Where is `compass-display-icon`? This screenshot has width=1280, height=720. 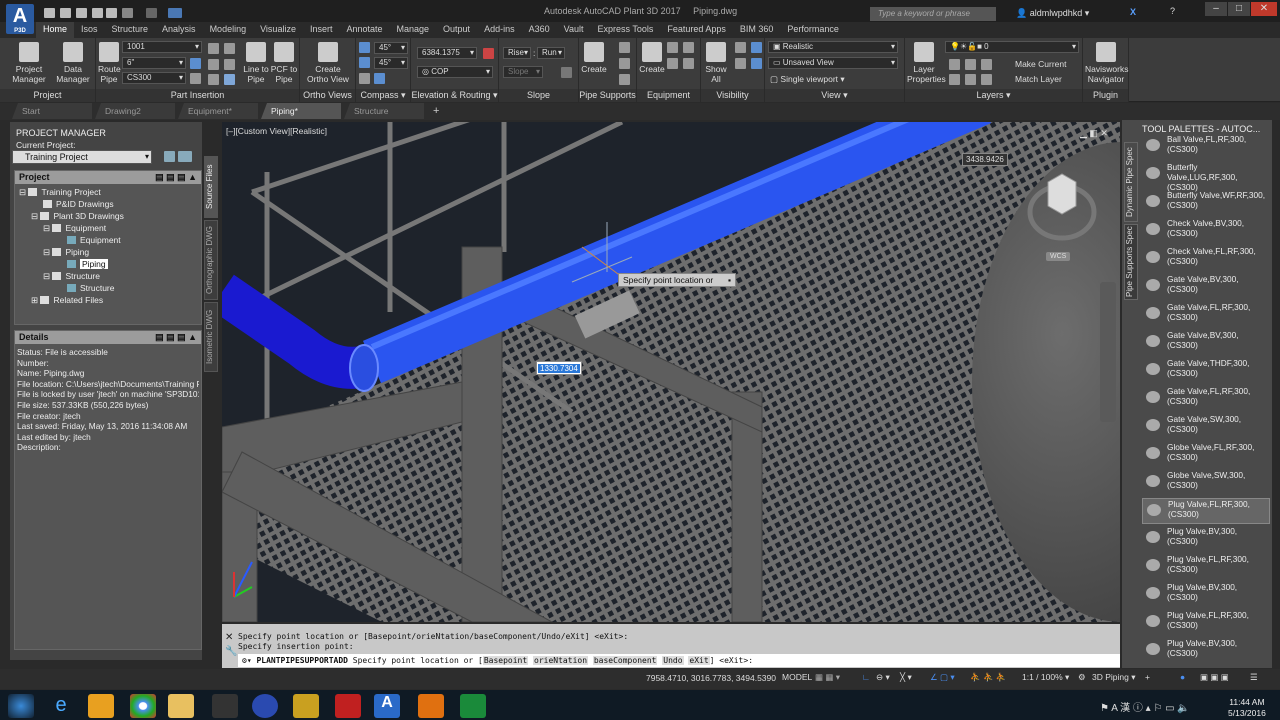
compass-display-icon is located at coordinates (379, 78).